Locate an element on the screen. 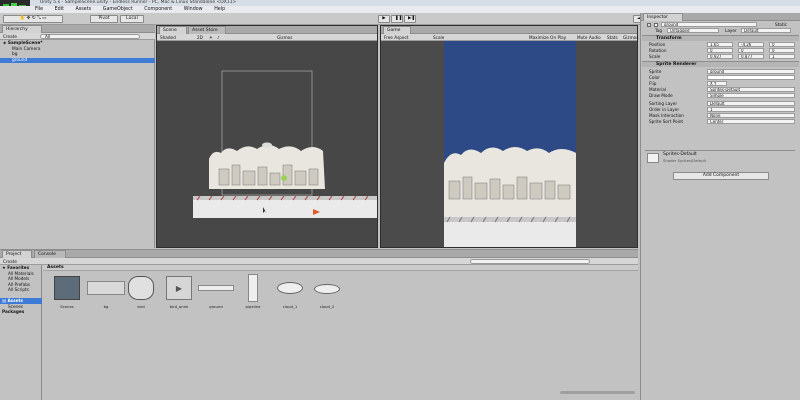 The width and height of the screenshot is (800, 400). tab-scene: Scene is located at coordinates (173, 30).